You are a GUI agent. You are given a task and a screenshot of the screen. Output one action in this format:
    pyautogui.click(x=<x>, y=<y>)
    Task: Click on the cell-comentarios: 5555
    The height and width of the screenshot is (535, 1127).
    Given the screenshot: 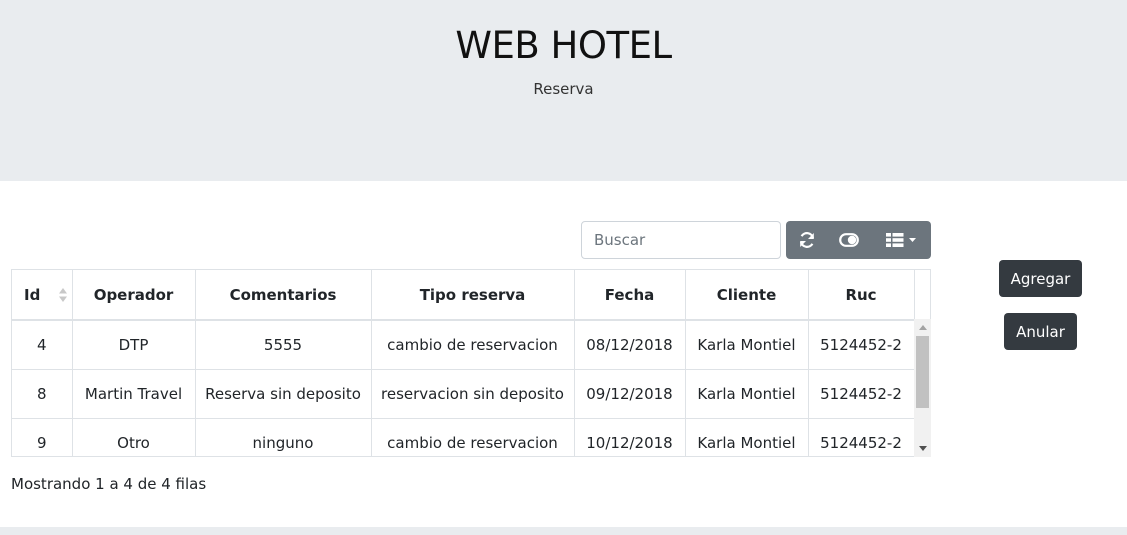 What is the action you would take?
    pyautogui.click(x=283, y=345)
    